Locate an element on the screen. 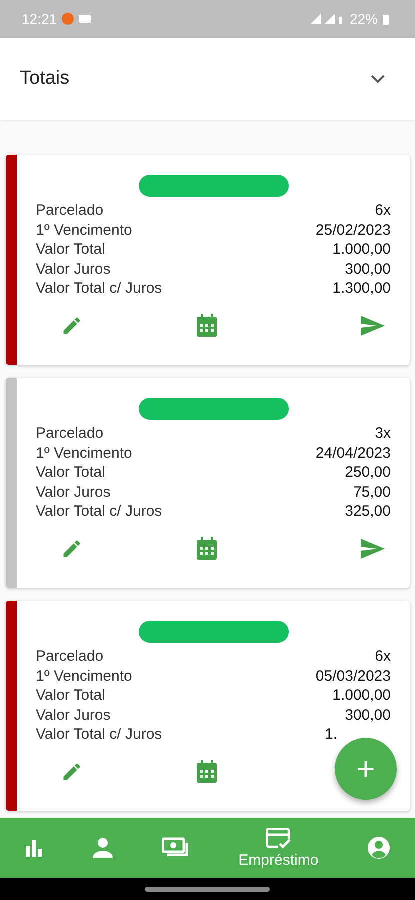 This screenshot has width=415, height=900. status-time: 12:21 is located at coordinates (40, 19).